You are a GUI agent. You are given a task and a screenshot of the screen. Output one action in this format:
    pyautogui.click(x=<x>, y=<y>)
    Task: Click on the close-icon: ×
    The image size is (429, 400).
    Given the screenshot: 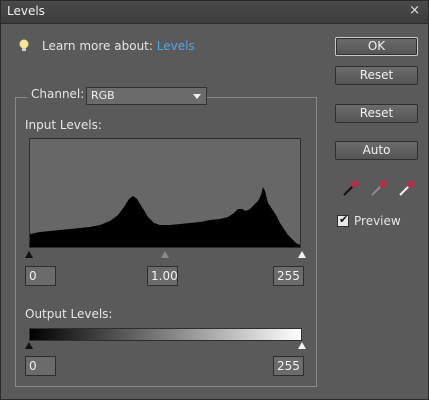 What is the action you would take?
    pyautogui.click(x=414, y=10)
    